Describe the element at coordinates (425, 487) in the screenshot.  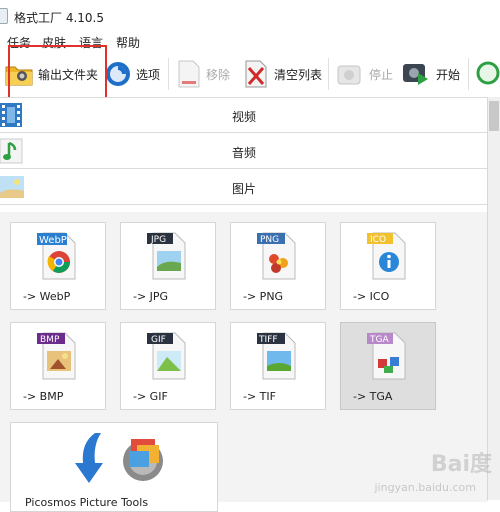
I see `watermark-url: jingyan.baidu.com` at that location.